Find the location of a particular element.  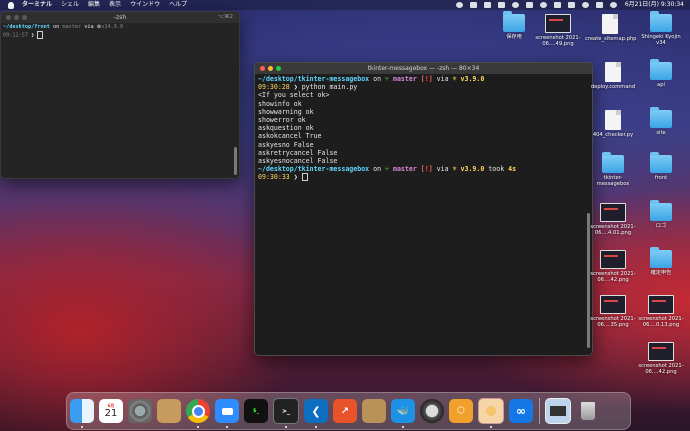

desktop-icon-label: api is located at coordinates (661, 85).